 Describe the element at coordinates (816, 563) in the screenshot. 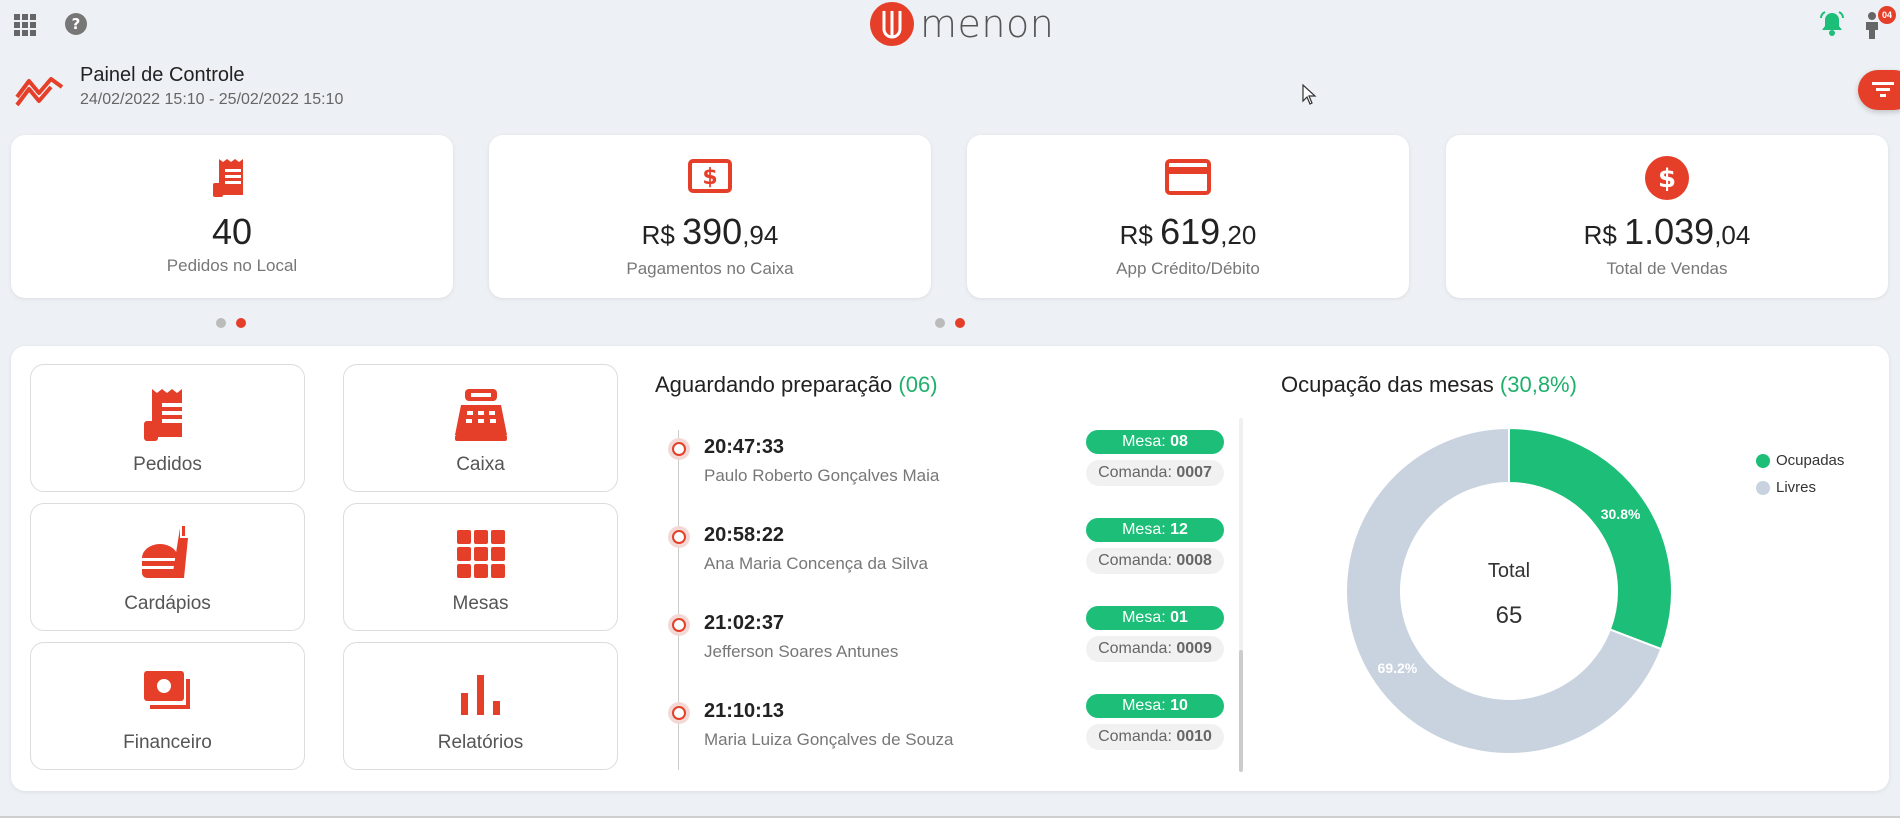

I see `order-customer: Ana Maria Concença da Silva` at that location.